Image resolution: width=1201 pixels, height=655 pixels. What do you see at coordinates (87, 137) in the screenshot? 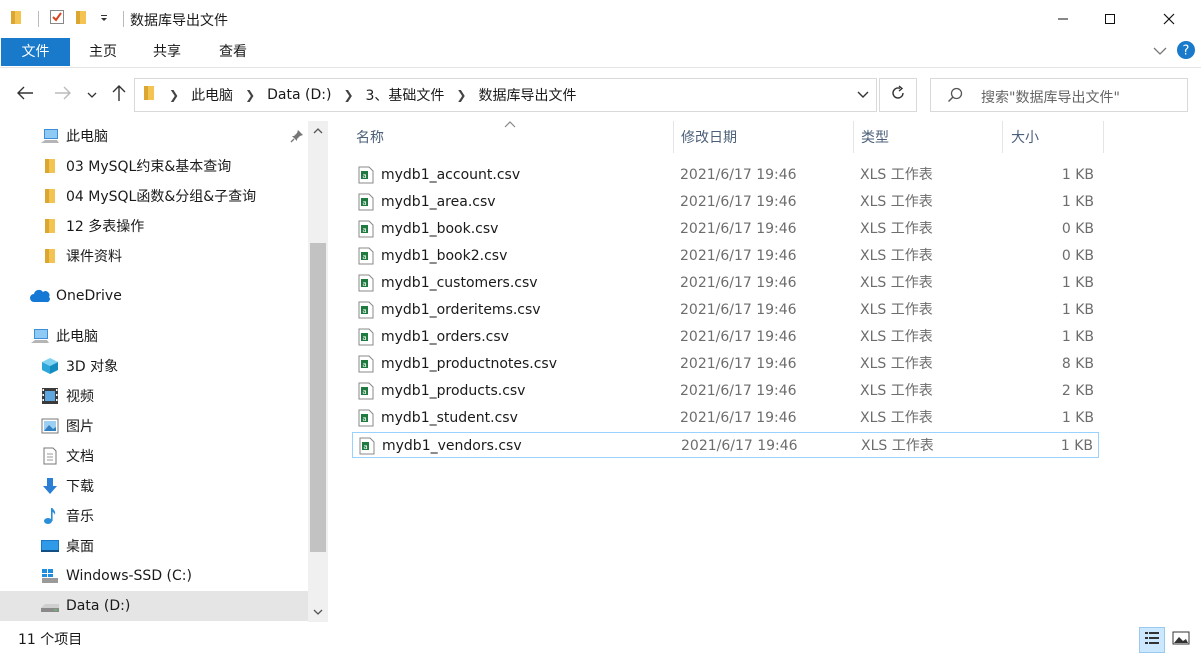
I see `nav-item-label: 此电脑` at bounding box center [87, 137].